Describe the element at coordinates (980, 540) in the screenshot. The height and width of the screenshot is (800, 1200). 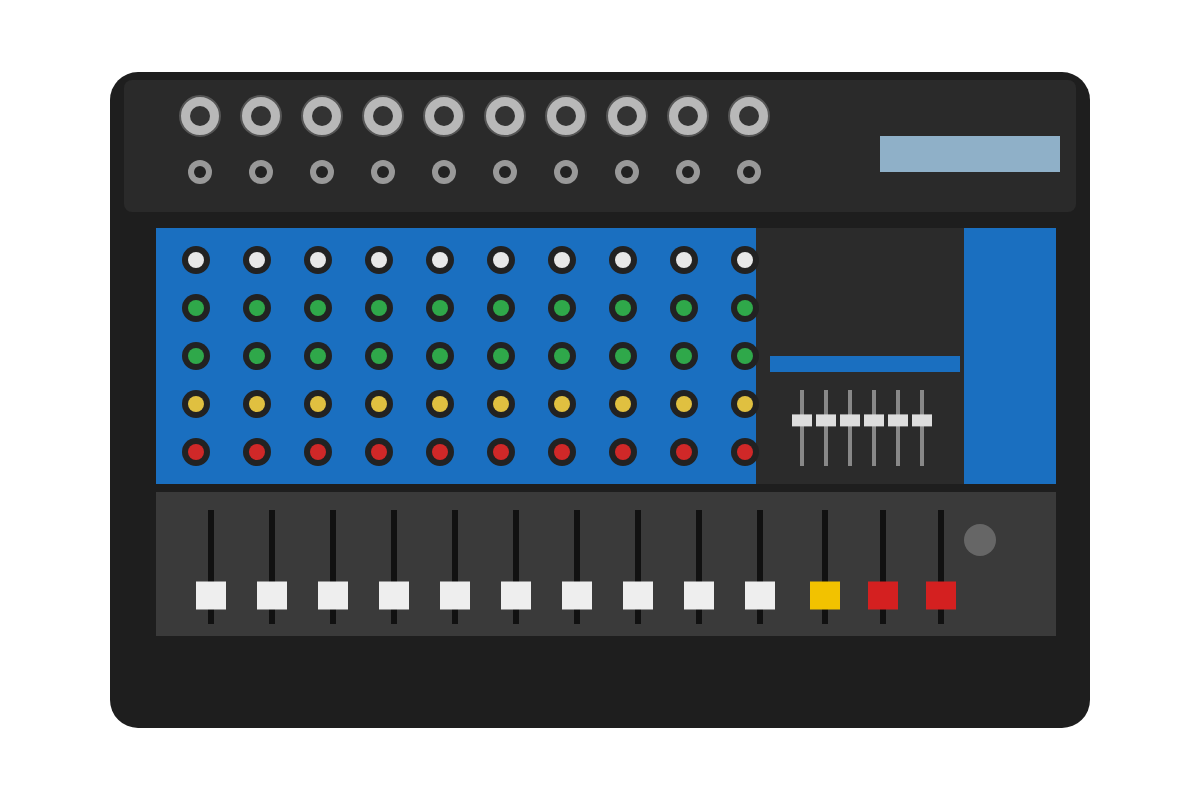
I see `headphone-jack` at that location.